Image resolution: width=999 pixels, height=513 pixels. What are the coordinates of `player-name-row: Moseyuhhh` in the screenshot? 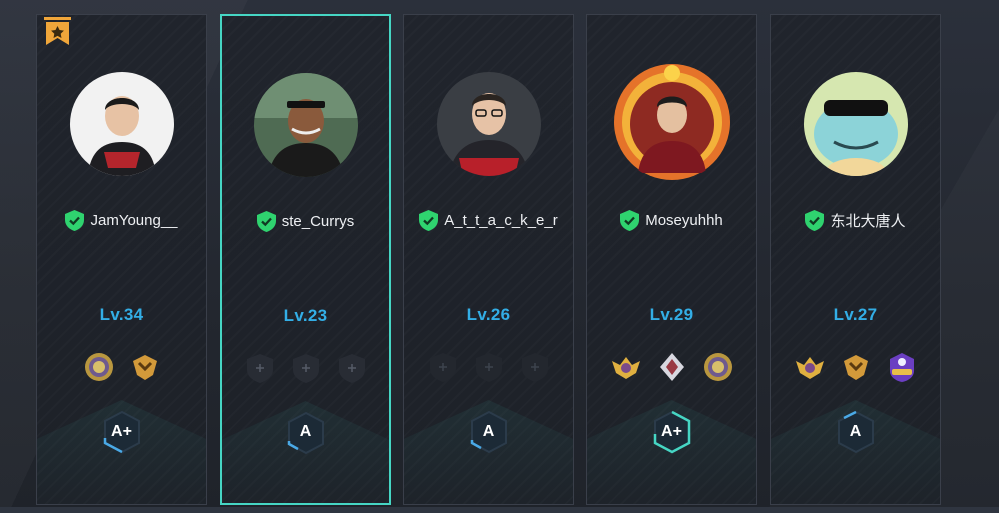 It's located at (671, 220).